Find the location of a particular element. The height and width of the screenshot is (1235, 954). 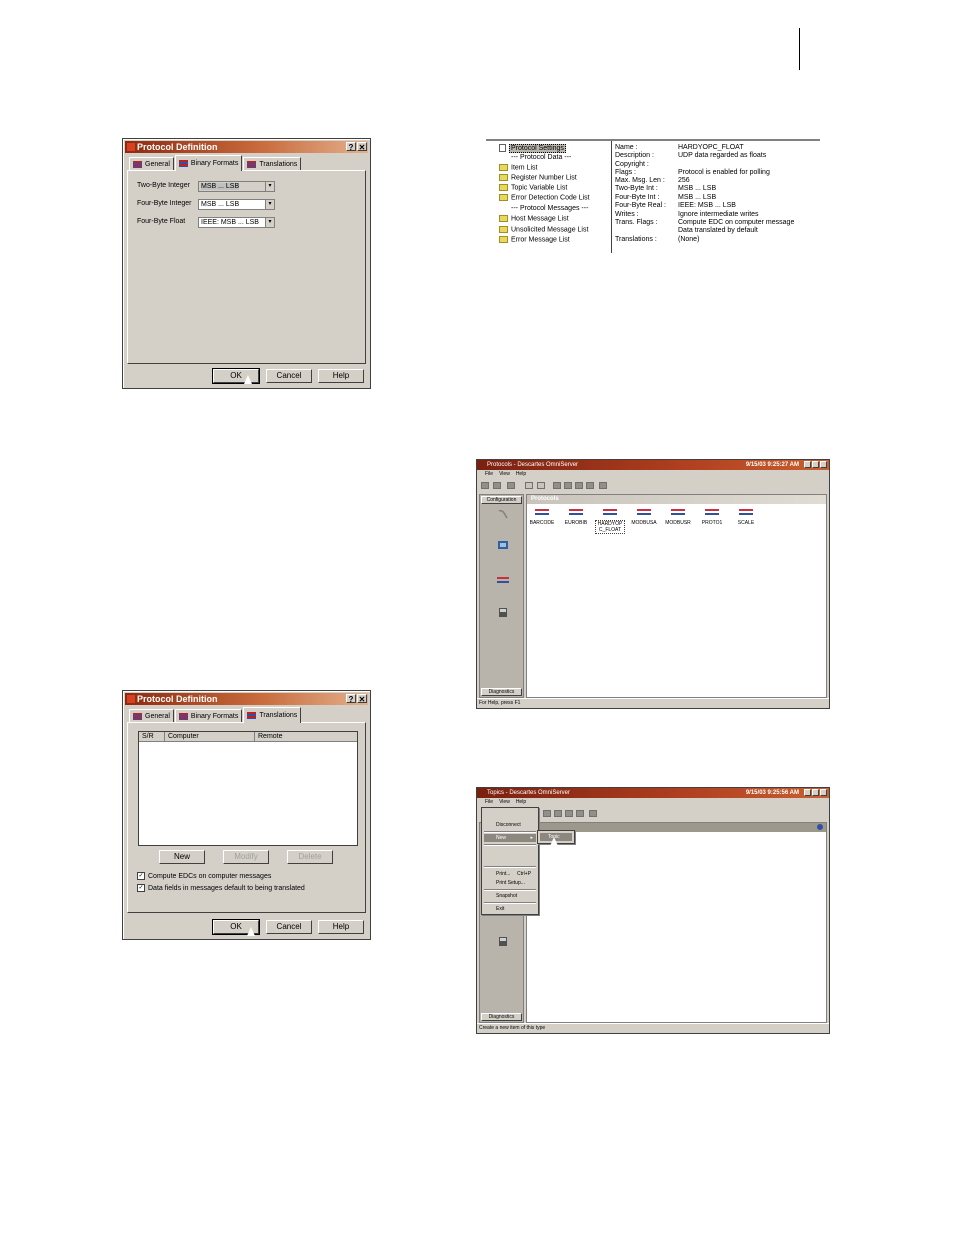

protocol-item: EUROBIB is located at coordinates (576, 517).